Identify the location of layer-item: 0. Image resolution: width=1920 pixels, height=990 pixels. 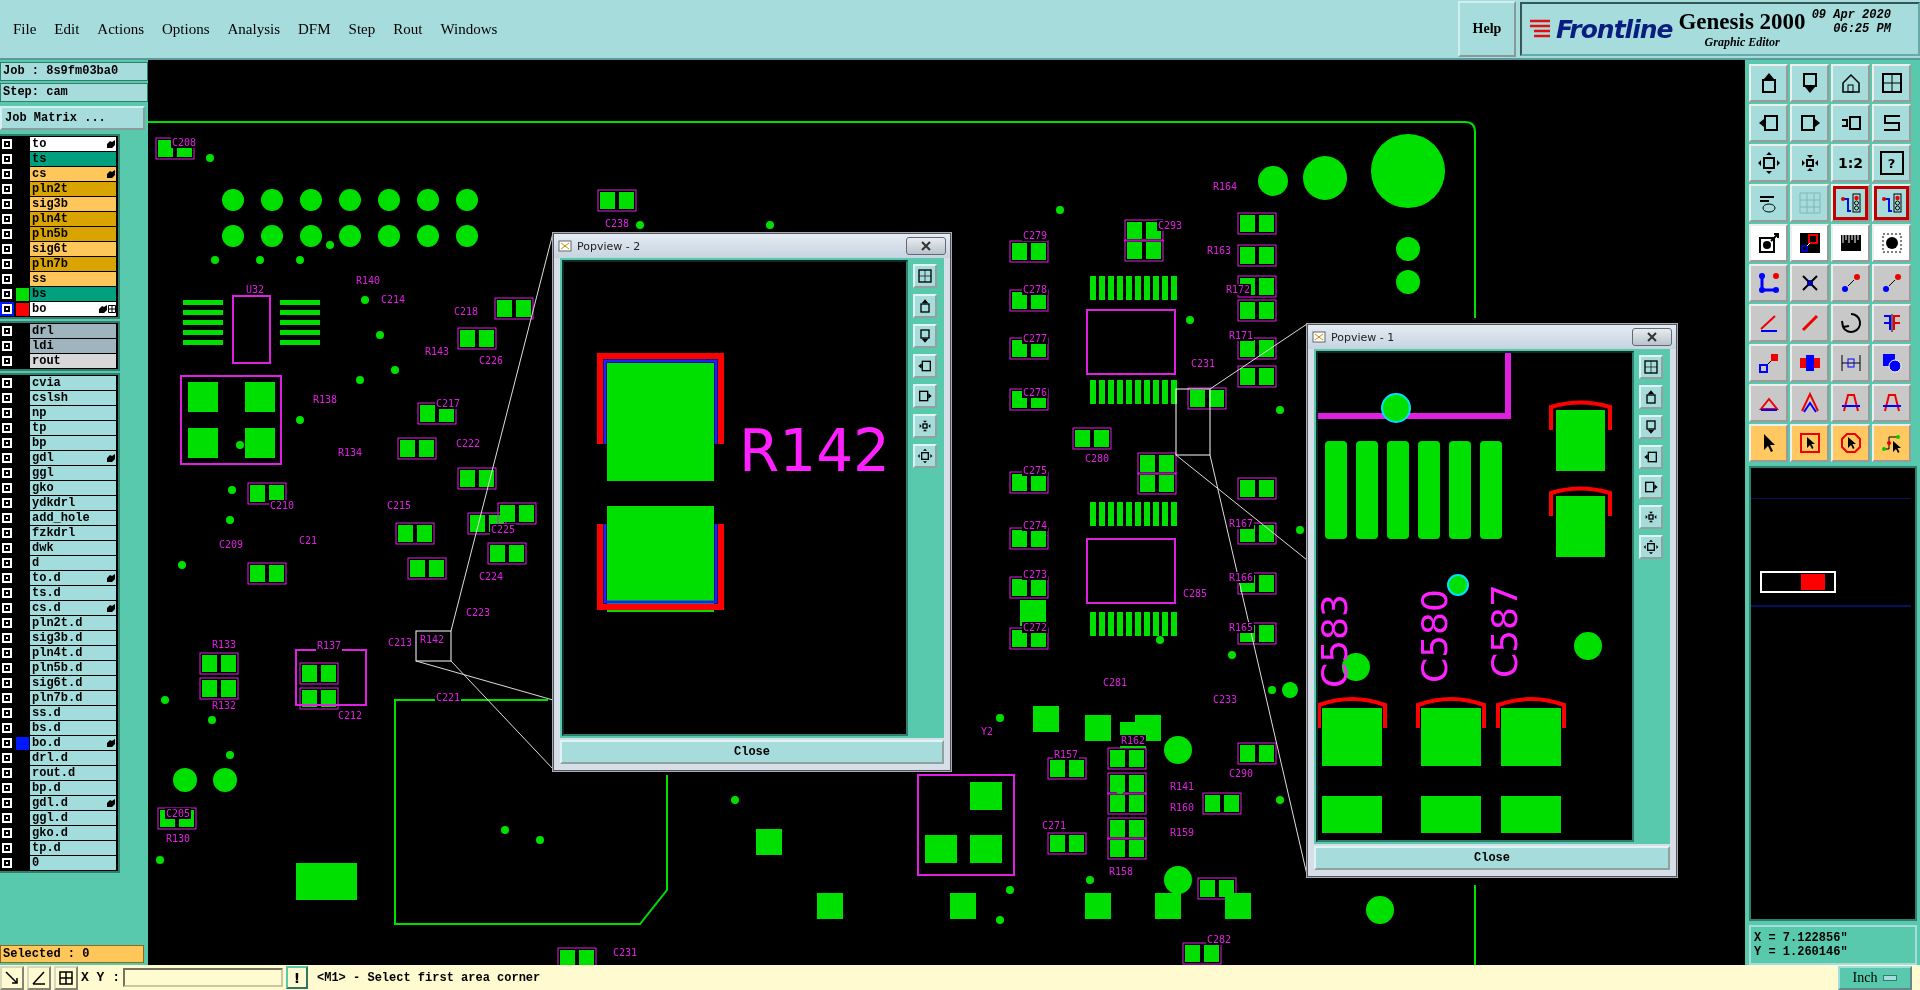
(73, 863).